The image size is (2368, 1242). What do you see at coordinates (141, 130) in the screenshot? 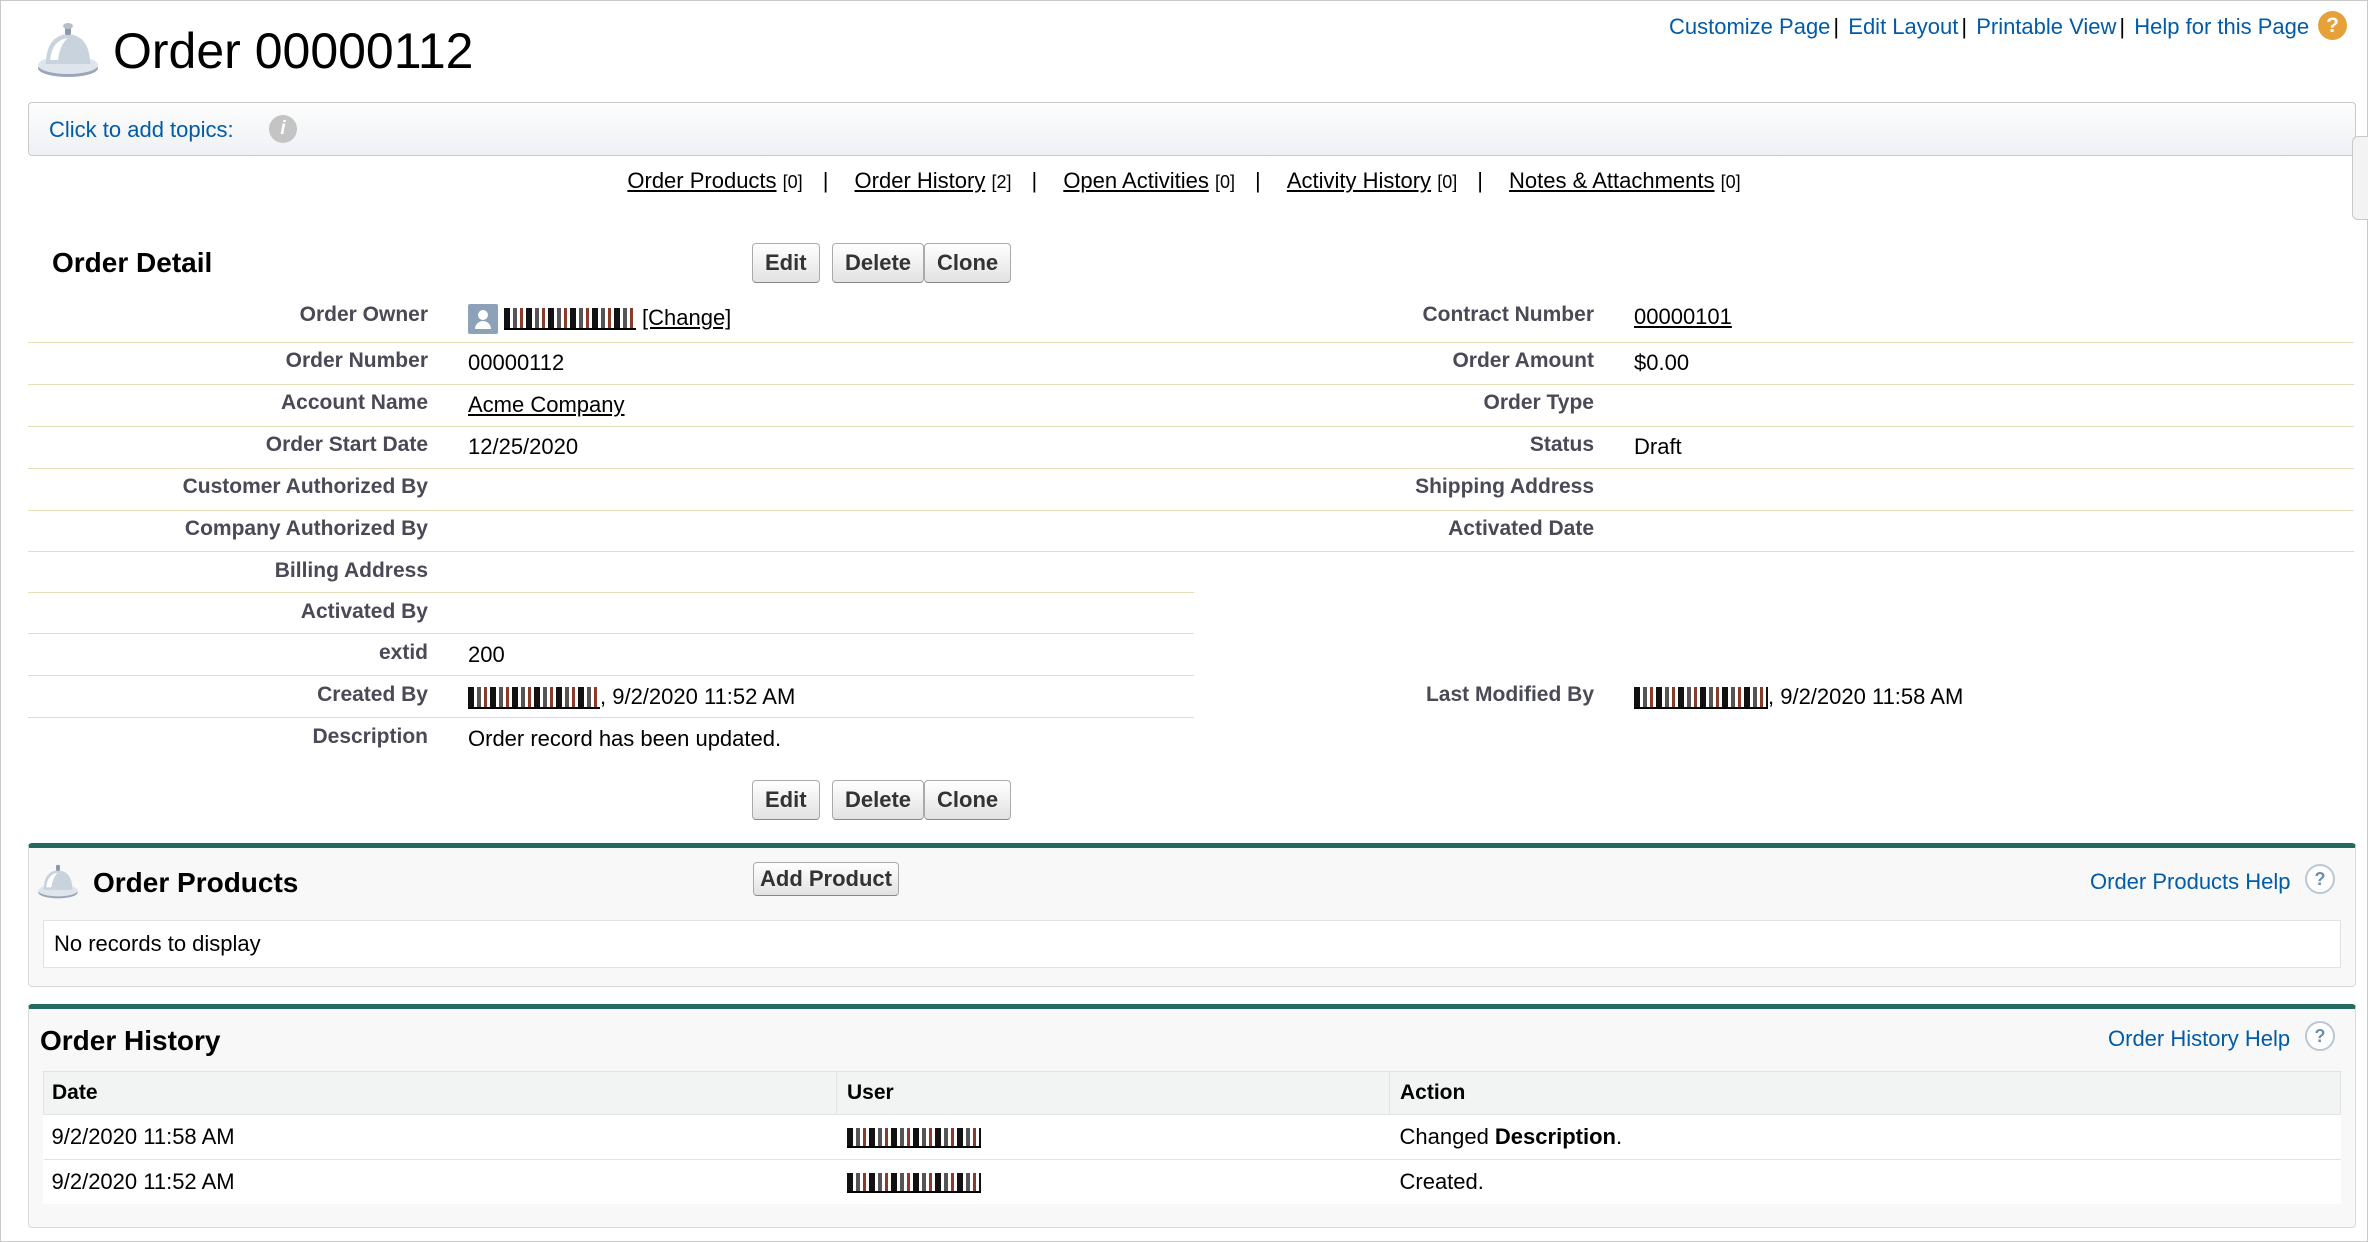
I see `add-topics-link: Click to add topics:` at bounding box center [141, 130].